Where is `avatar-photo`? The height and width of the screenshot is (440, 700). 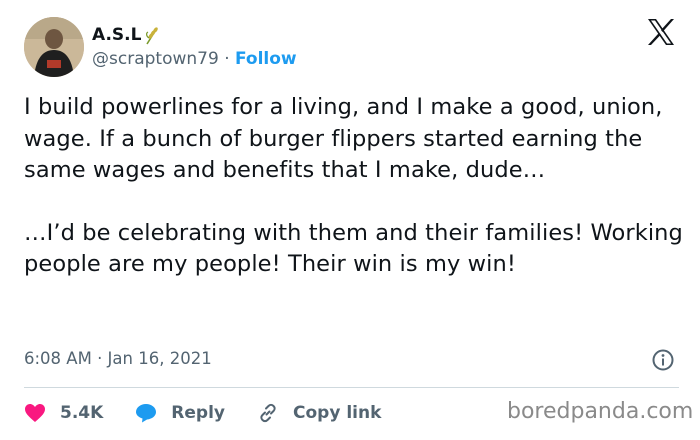
avatar-photo is located at coordinates (54, 47).